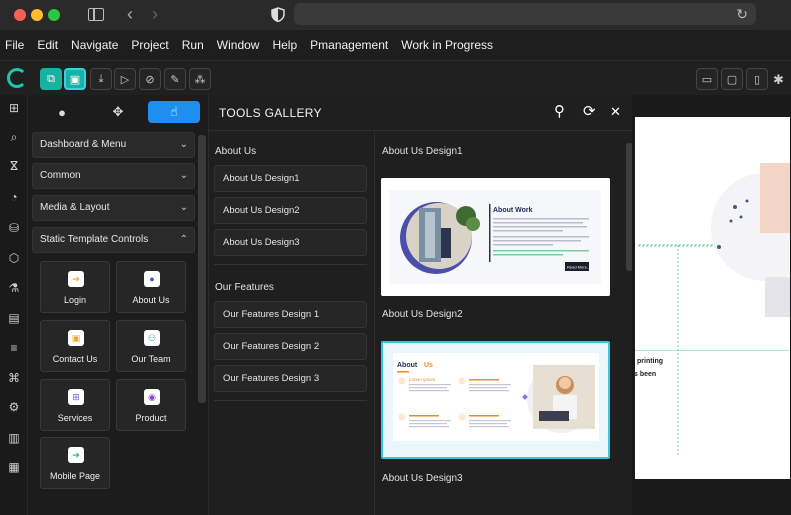  What do you see at coordinates (155, 14) in the screenshot?
I see `forward-arrow-icon: ›` at bounding box center [155, 14].